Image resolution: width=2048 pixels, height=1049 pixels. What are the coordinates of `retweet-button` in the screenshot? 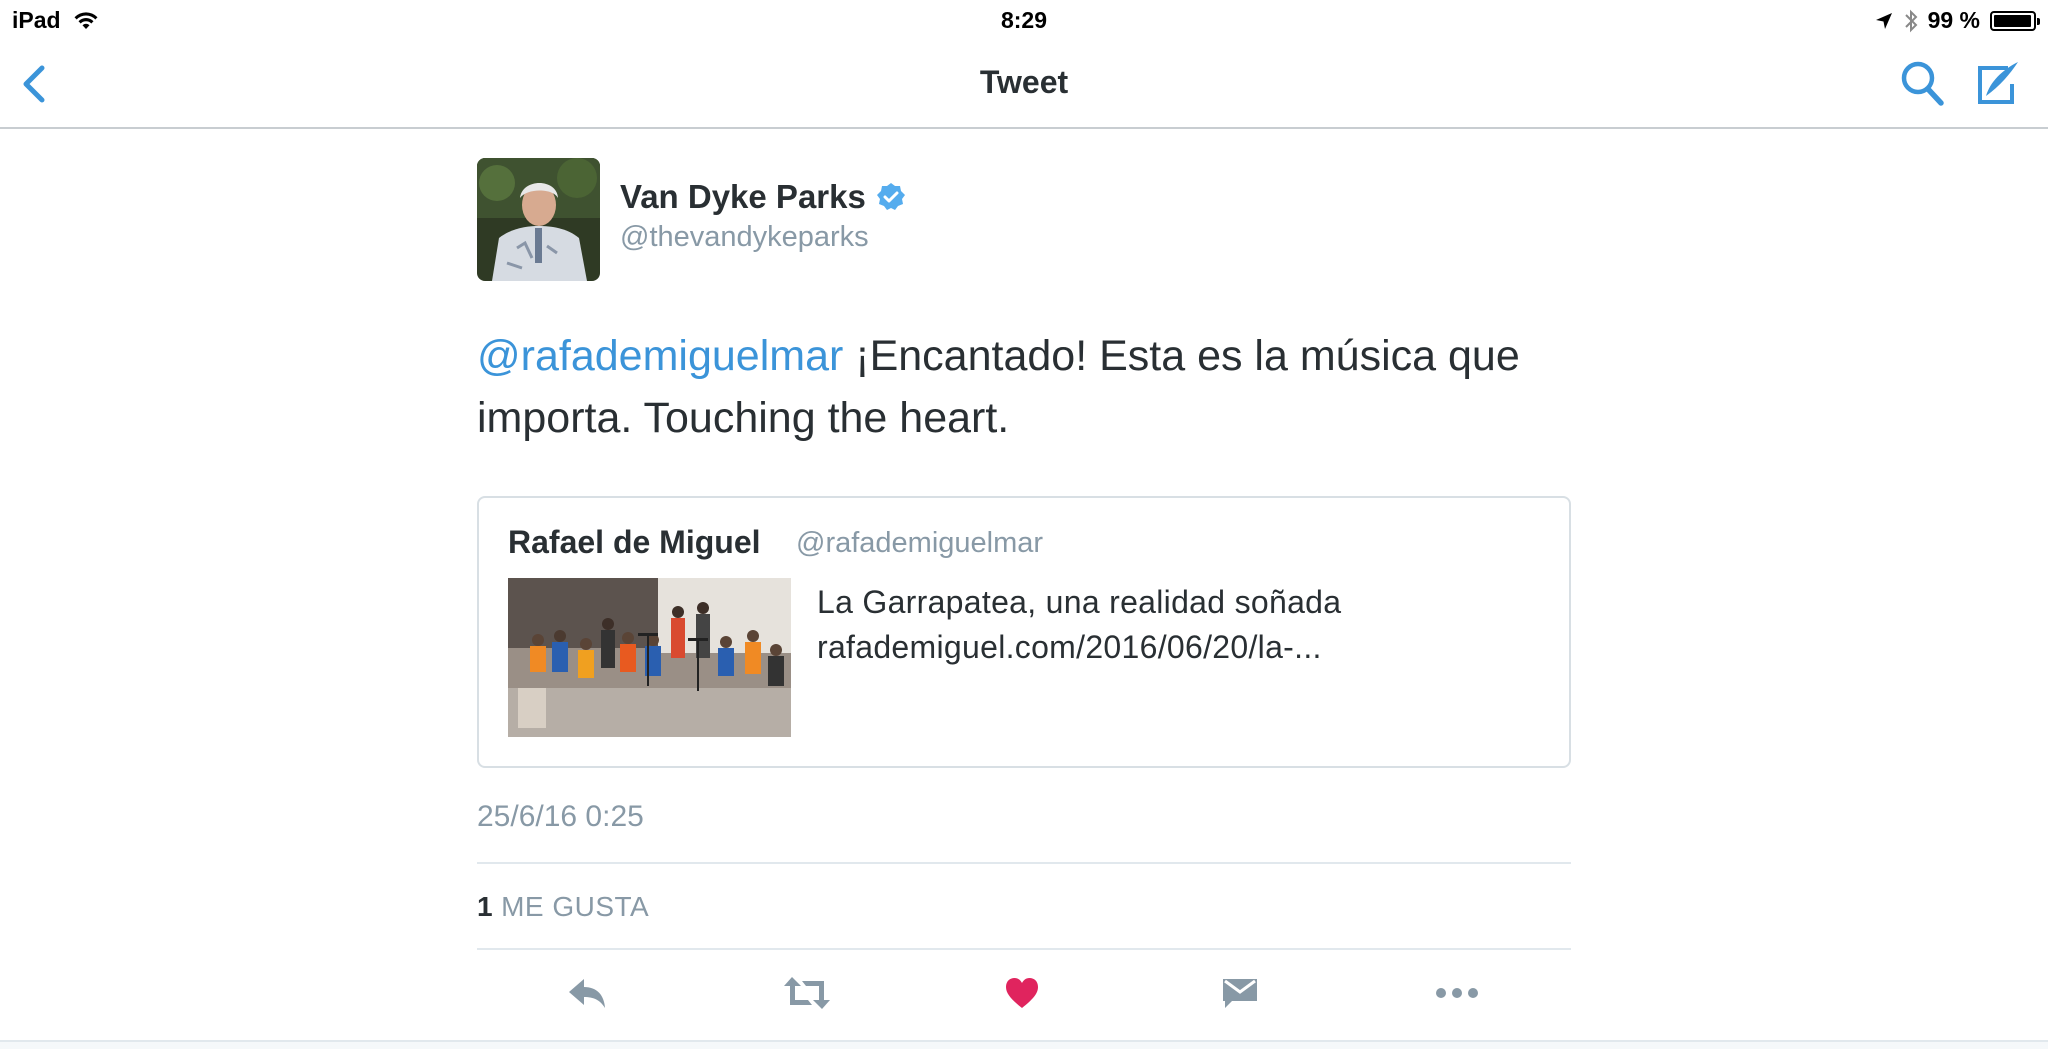 It's located at (807, 993).